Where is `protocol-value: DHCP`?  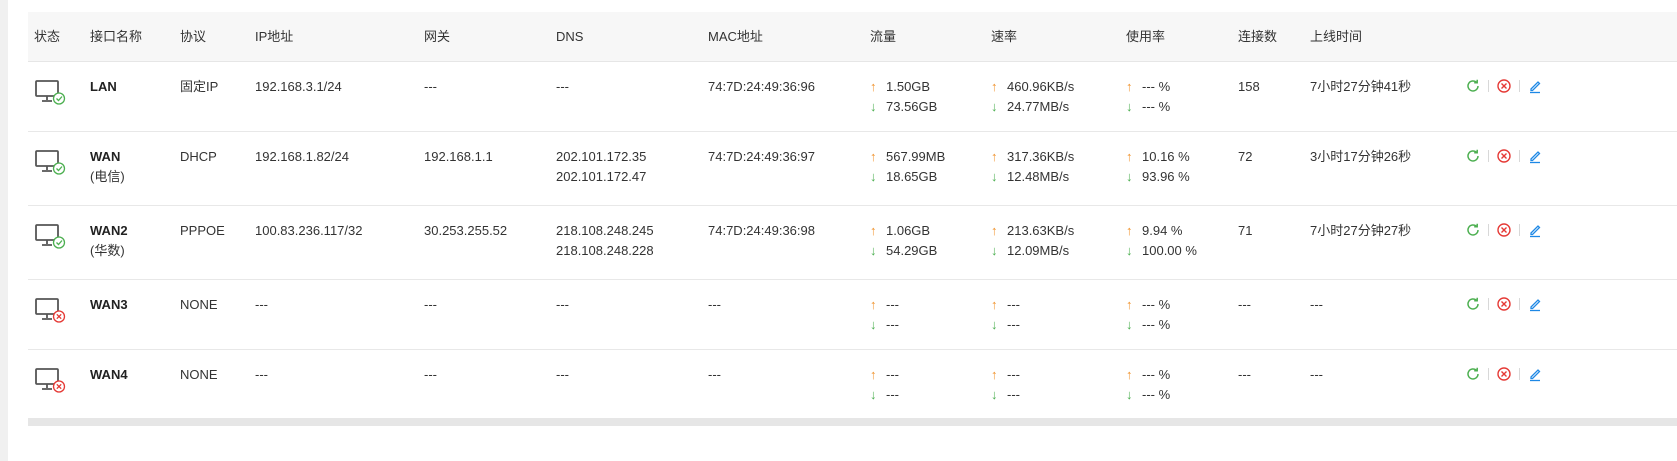 protocol-value: DHCP is located at coordinates (198, 156).